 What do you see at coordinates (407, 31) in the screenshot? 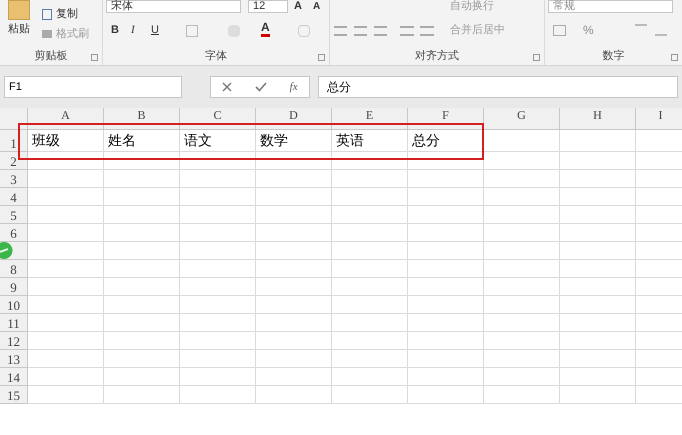
I see `decrease-indent-icon` at bounding box center [407, 31].